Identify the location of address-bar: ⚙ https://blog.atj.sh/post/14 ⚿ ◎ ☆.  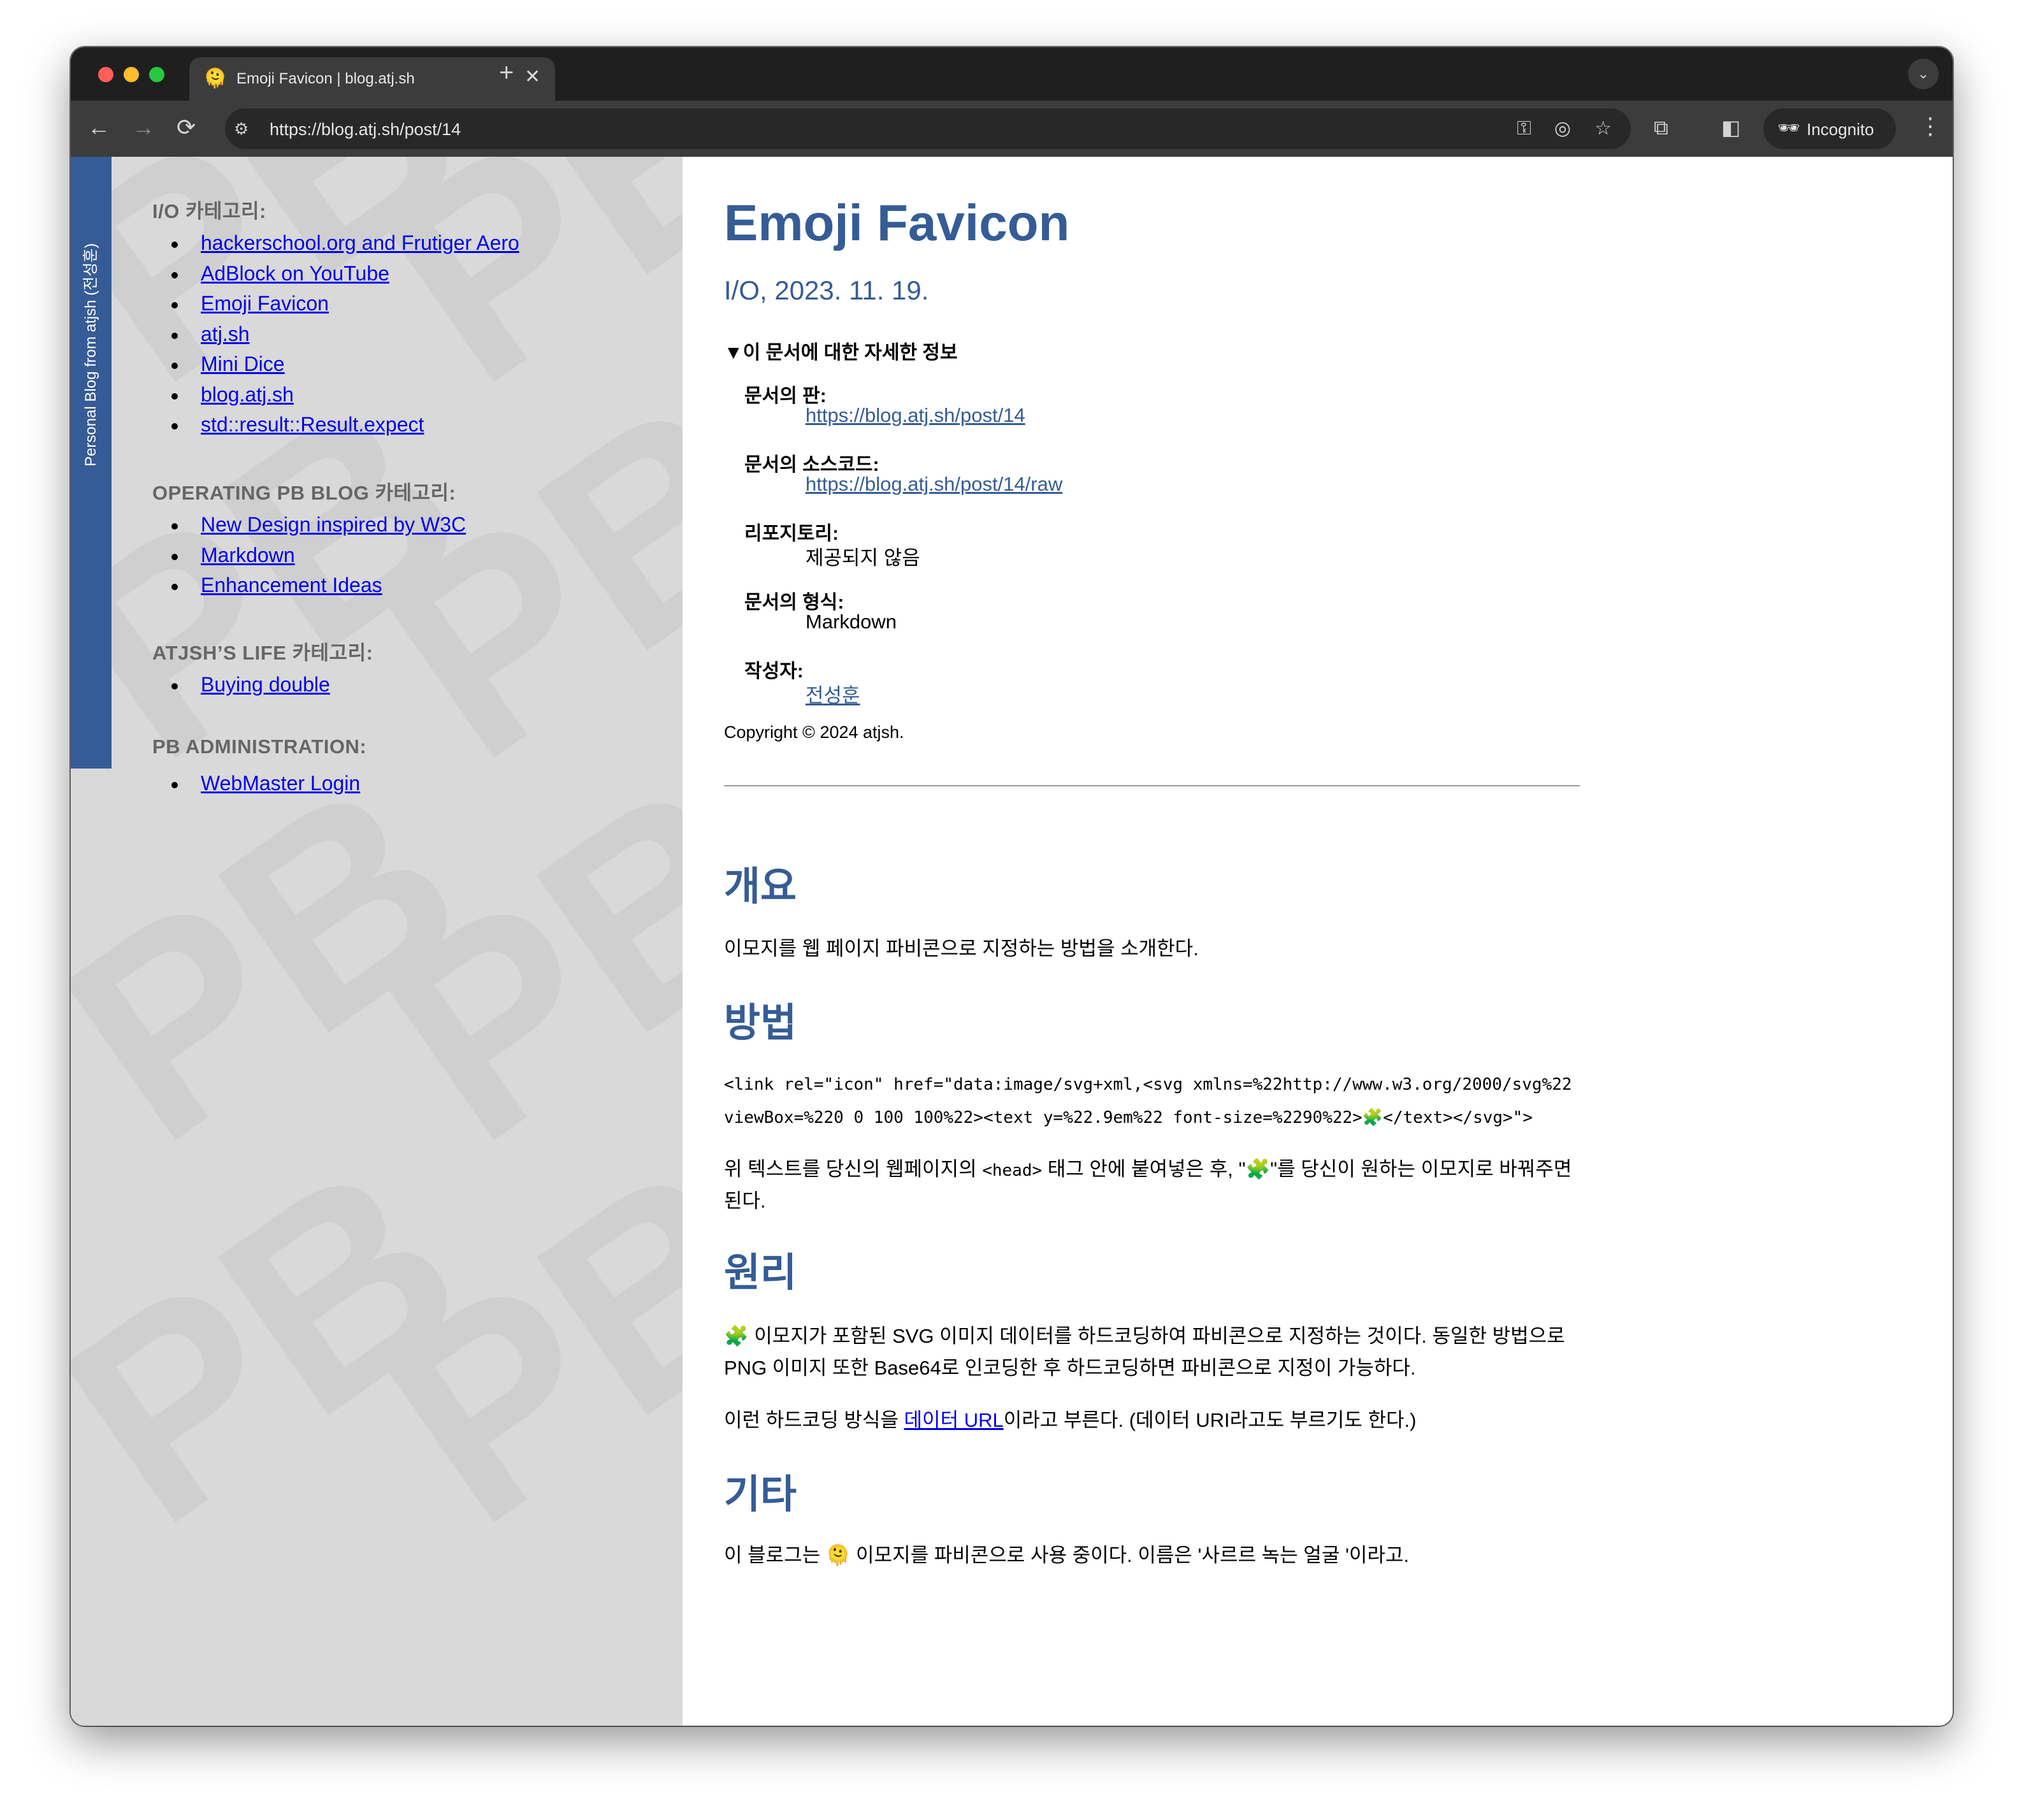
(928, 128).